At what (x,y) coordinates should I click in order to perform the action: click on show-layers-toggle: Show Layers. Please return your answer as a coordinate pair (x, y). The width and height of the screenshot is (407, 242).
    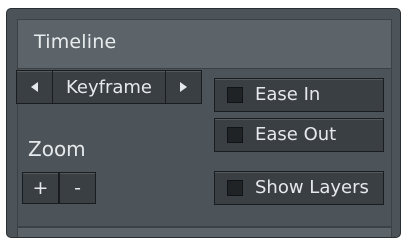
    Looking at the image, I should click on (299, 188).